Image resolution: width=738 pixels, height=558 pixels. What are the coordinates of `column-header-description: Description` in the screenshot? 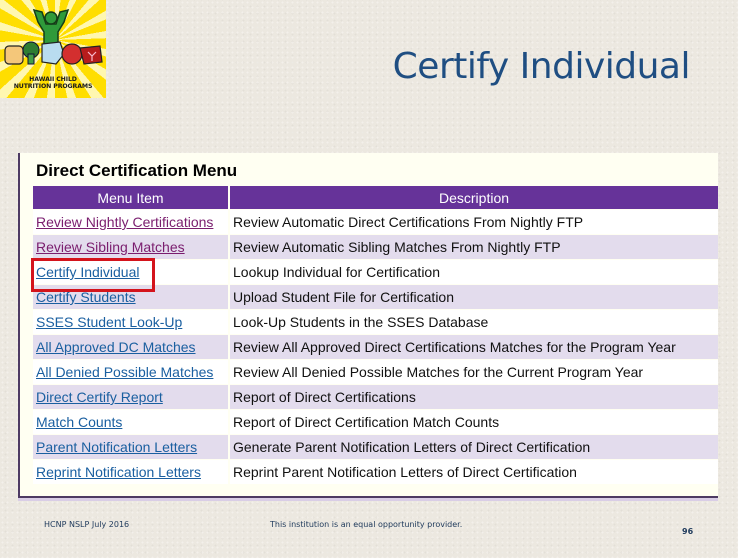 It's located at (474, 197).